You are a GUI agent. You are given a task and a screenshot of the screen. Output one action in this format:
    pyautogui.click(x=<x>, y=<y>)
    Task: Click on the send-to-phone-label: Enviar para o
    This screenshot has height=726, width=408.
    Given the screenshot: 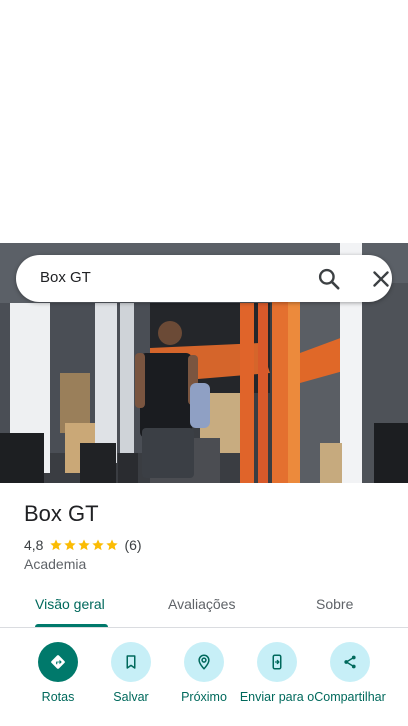 What is the action you would take?
    pyautogui.click(x=277, y=697)
    